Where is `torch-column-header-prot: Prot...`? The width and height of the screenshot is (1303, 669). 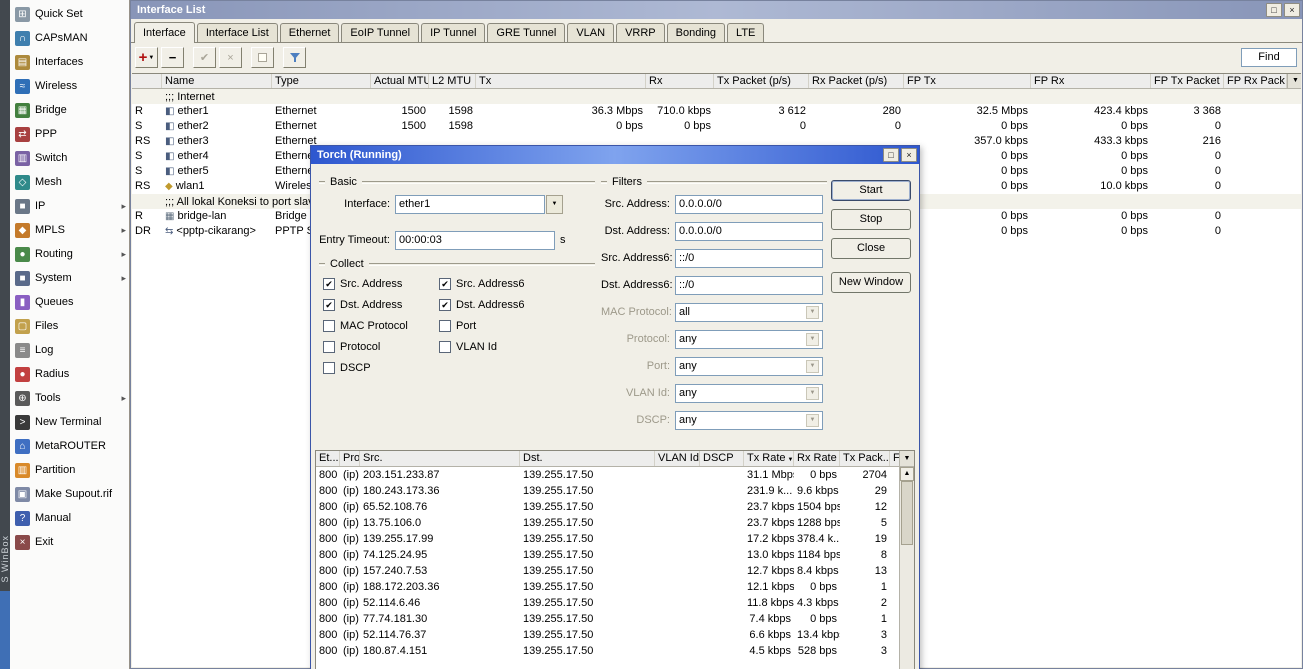
torch-column-header-prot: Prot... is located at coordinates (350, 458).